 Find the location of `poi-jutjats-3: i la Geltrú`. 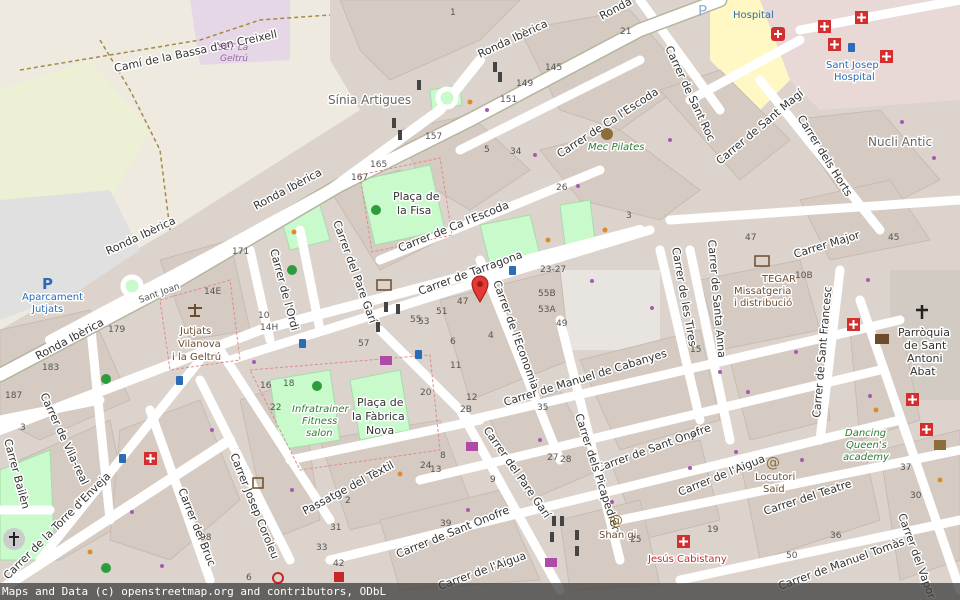

poi-jutjats-3: i la Geltrú is located at coordinates (196, 357).